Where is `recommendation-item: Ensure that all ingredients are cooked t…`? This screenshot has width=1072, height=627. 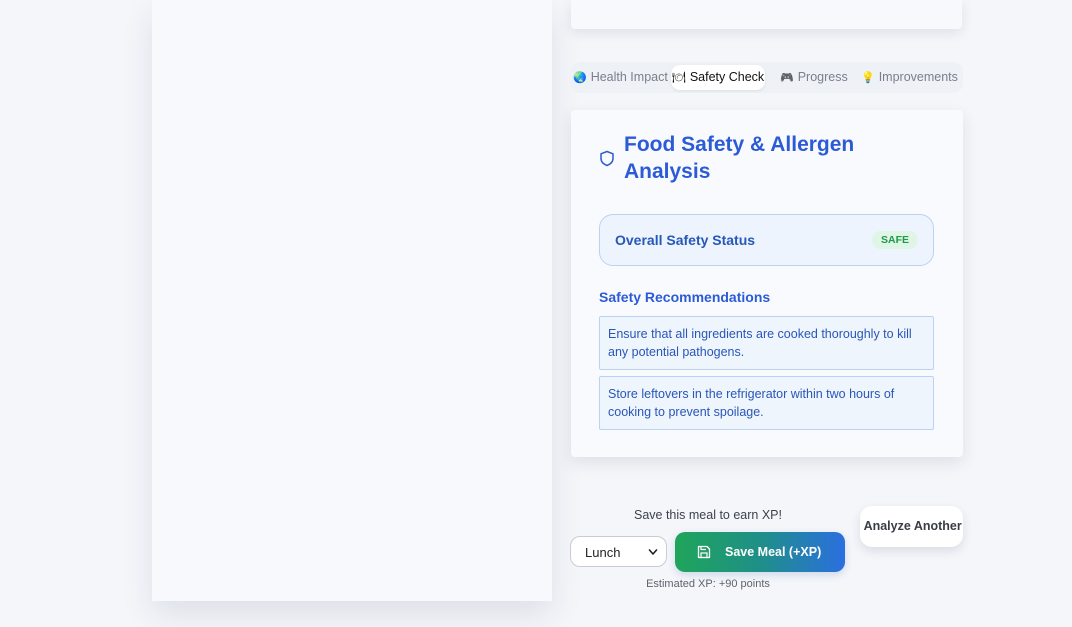 recommendation-item: Ensure that all ingredients are cooked t… is located at coordinates (766, 343).